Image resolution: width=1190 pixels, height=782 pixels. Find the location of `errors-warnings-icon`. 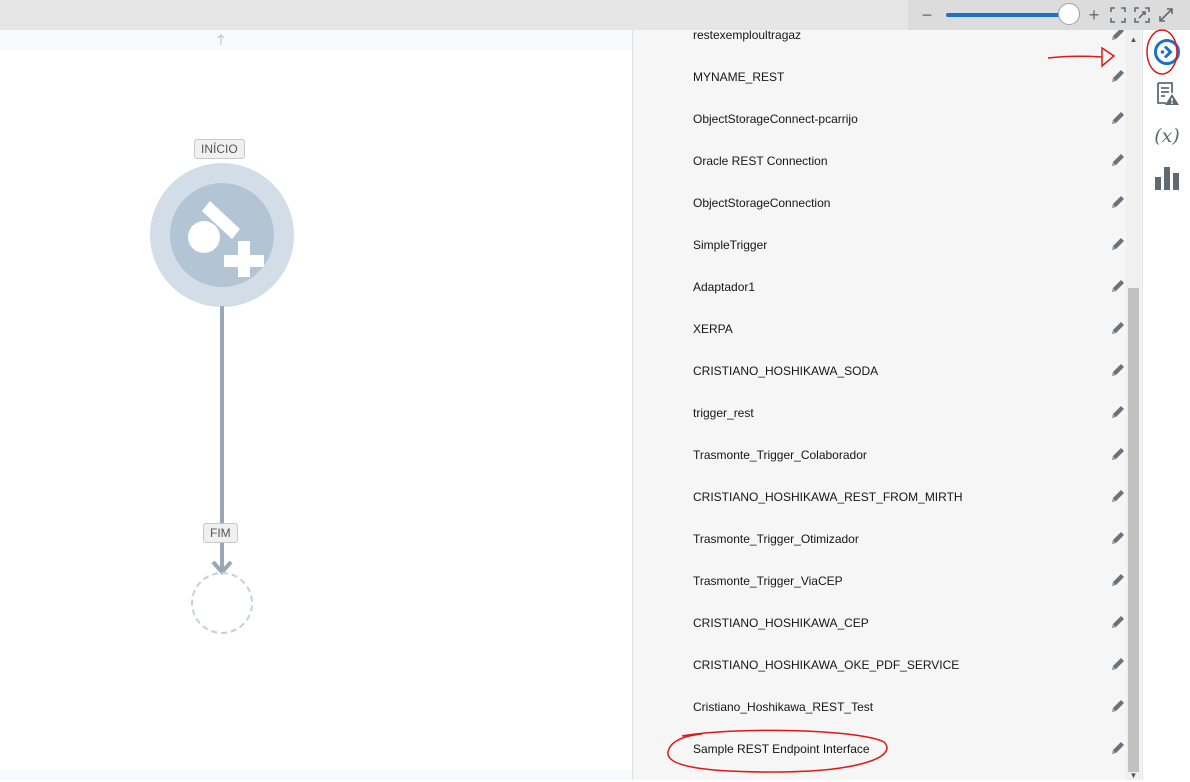

errors-warnings-icon is located at coordinates (1167, 94).